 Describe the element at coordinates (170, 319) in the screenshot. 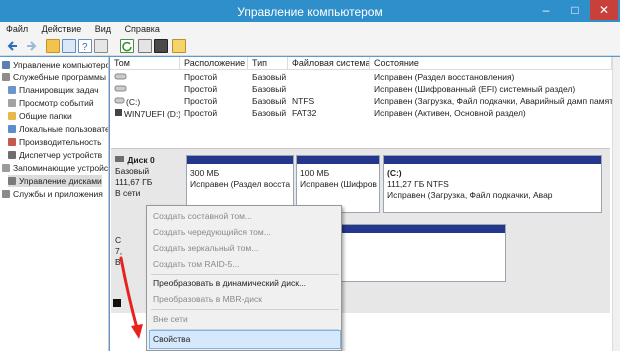

I see `menu-item-offline: Вне сети` at that location.